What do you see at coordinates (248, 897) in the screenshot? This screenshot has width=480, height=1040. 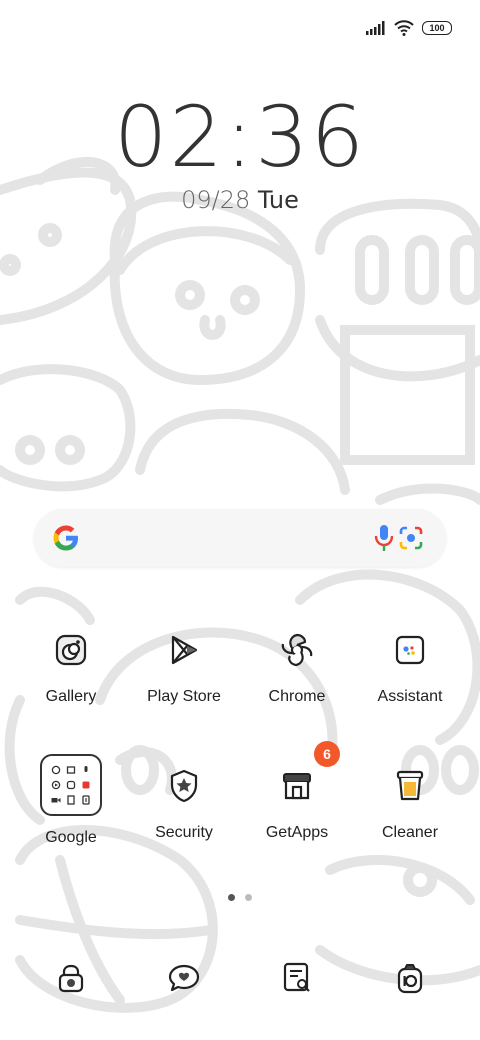 I see `page-dot` at bounding box center [248, 897].